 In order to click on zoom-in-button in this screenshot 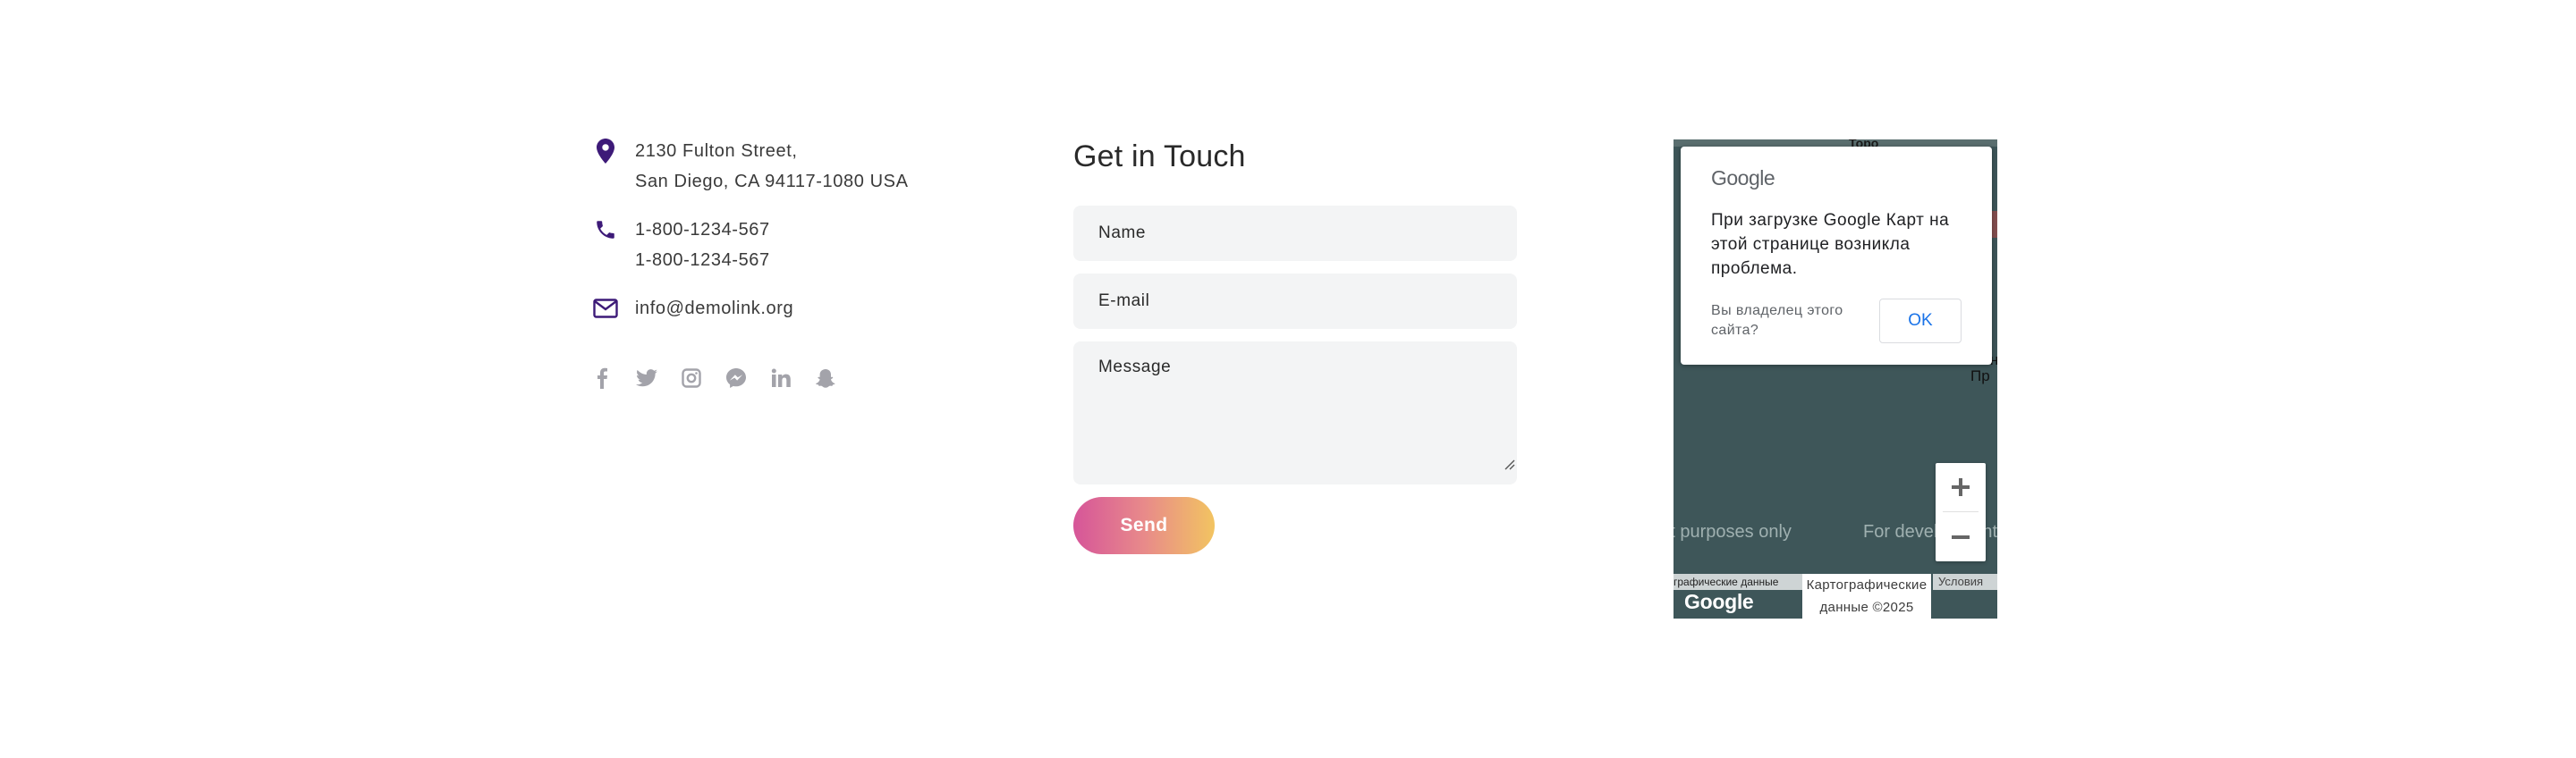, I will do `click(1961, 487)`.